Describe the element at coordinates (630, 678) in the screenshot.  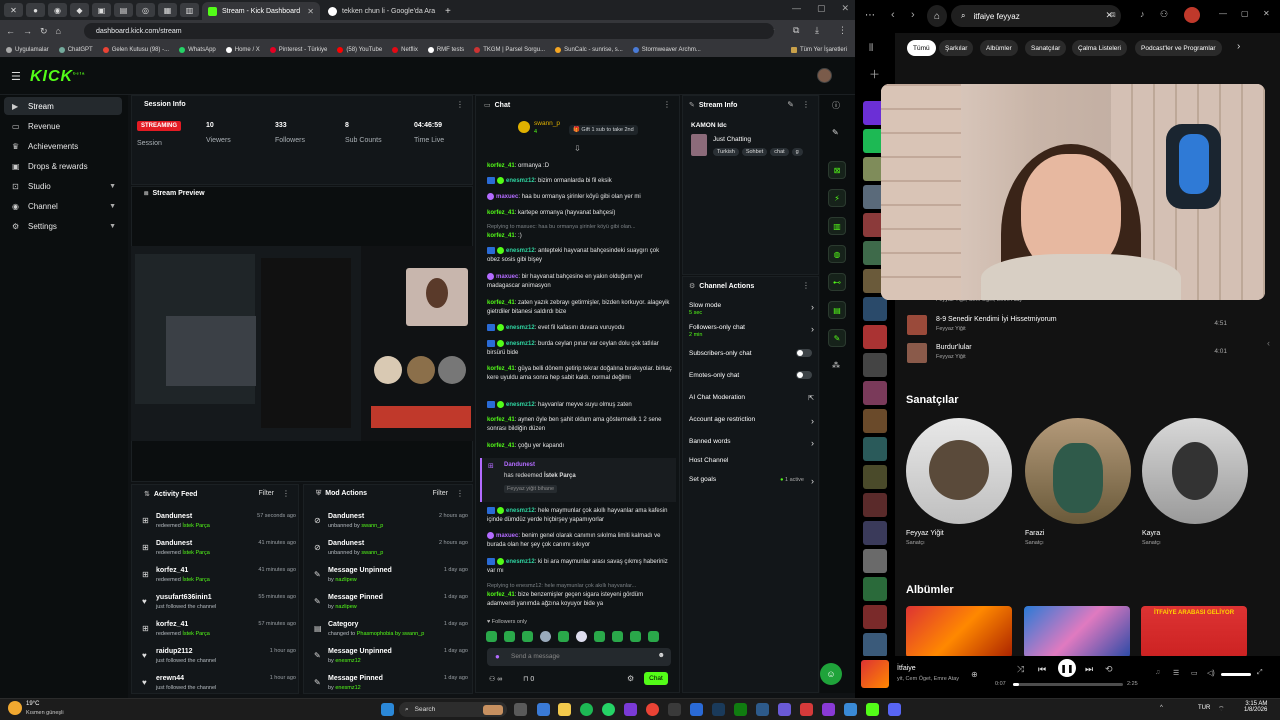
I see `gear-icon: ⚙` at that location.